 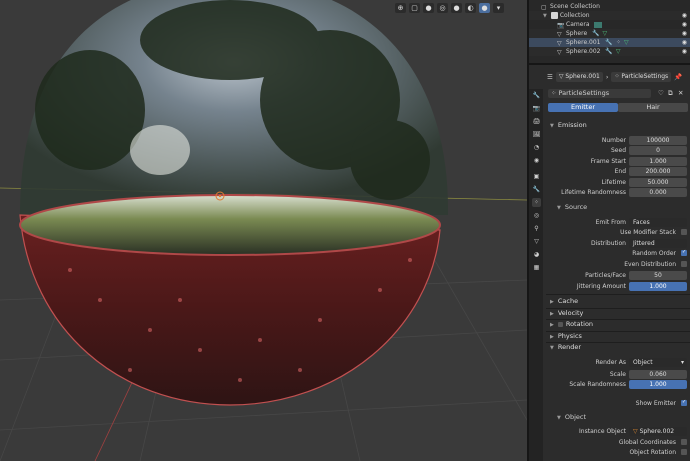 I want to click on lifetime-field: 50.000, so click(x=658, y=182).